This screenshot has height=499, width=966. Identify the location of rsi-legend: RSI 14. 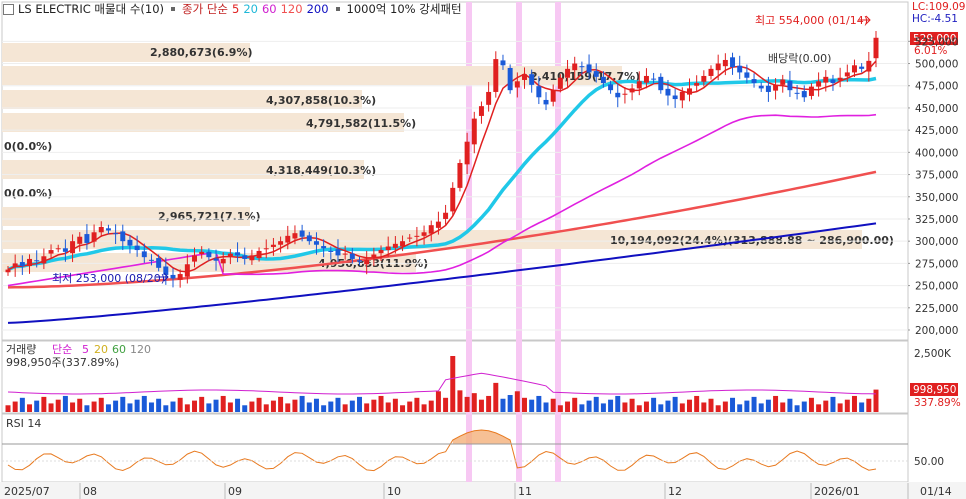
(23, 423).